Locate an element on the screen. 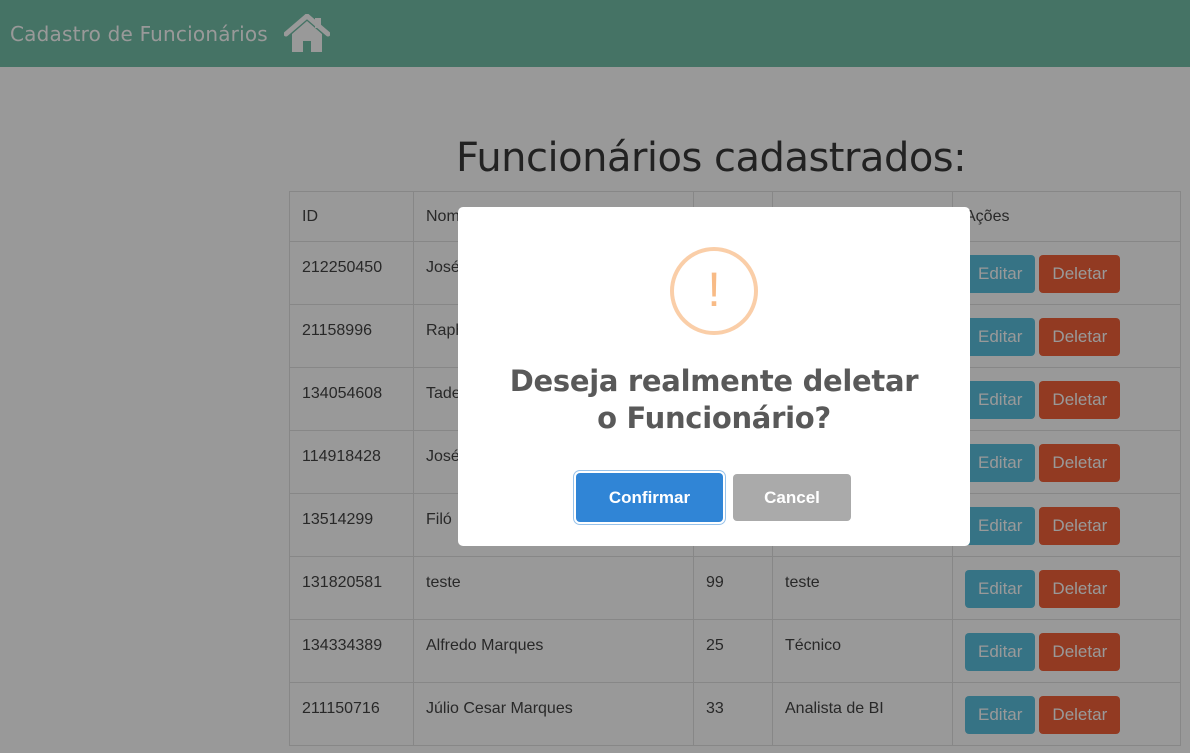 This screenshot has height=753, width=1190. cancel-button: Cancel is located at coordinates (792, 497).